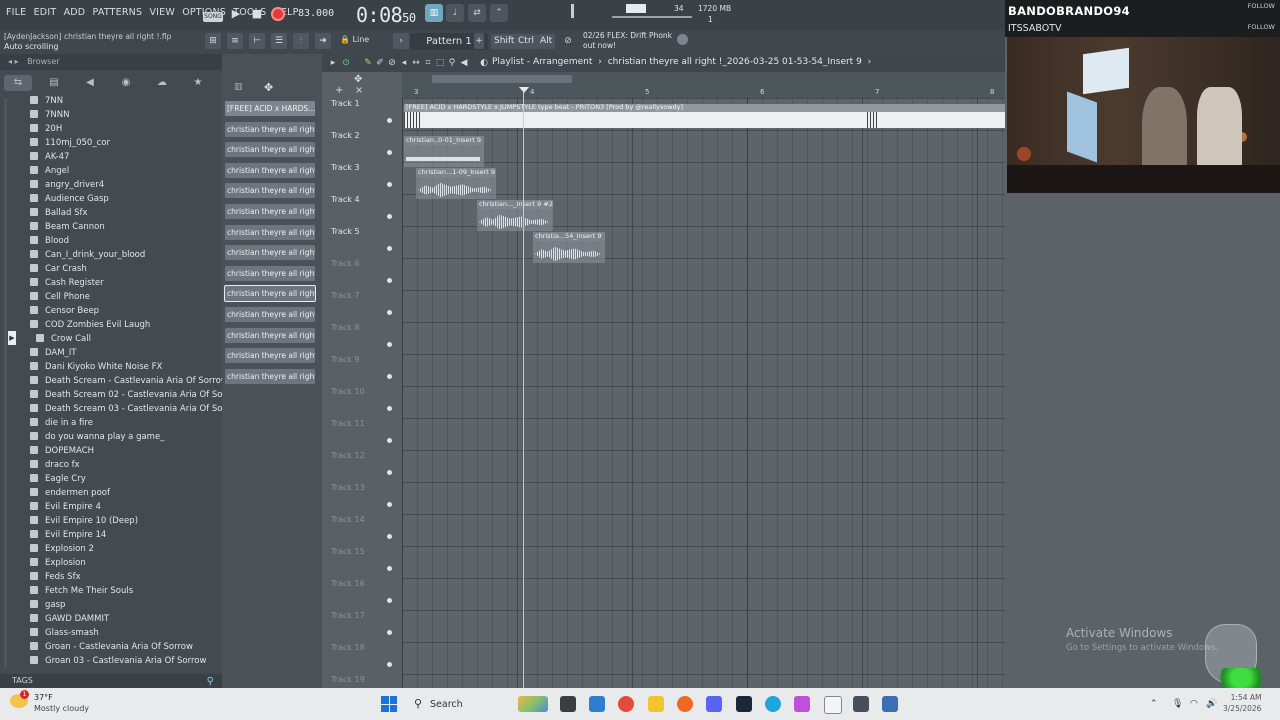 The height and width of the screenshot is (720, 1280). Describe the element at coordinates (348, 583) in the screenshot. I see `track-label: Track 16` at that location.